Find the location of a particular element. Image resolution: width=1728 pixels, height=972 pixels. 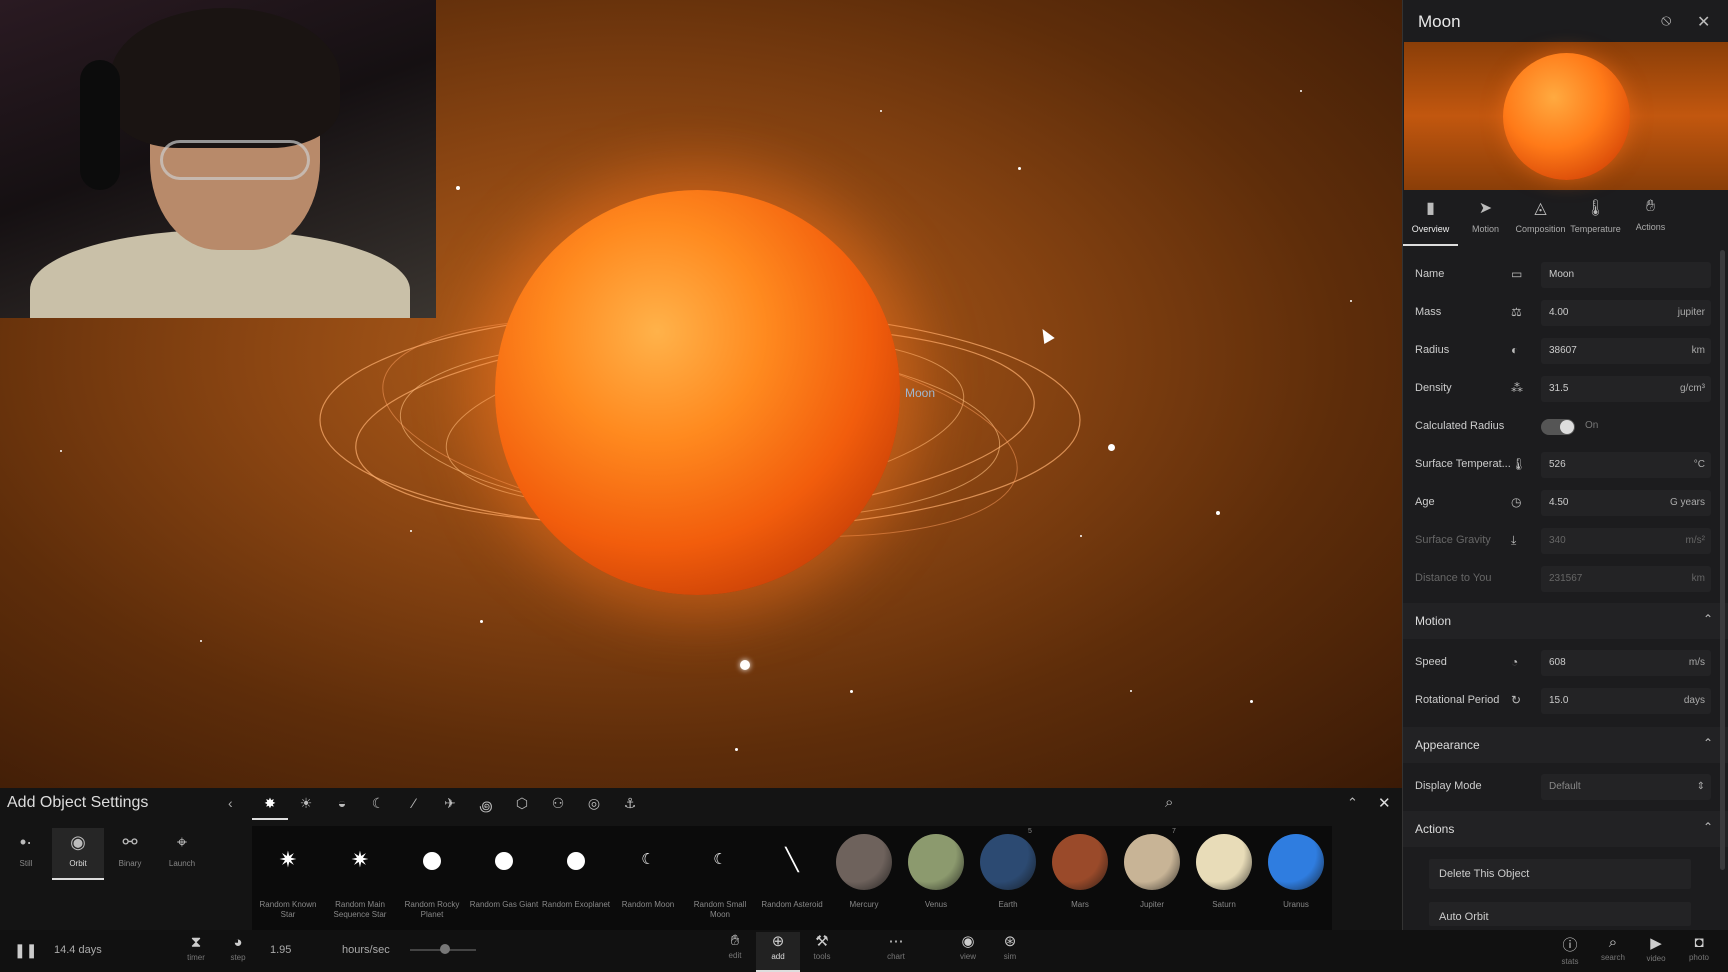

radius-input: 38607 km is located at coordinates (1626, 351).